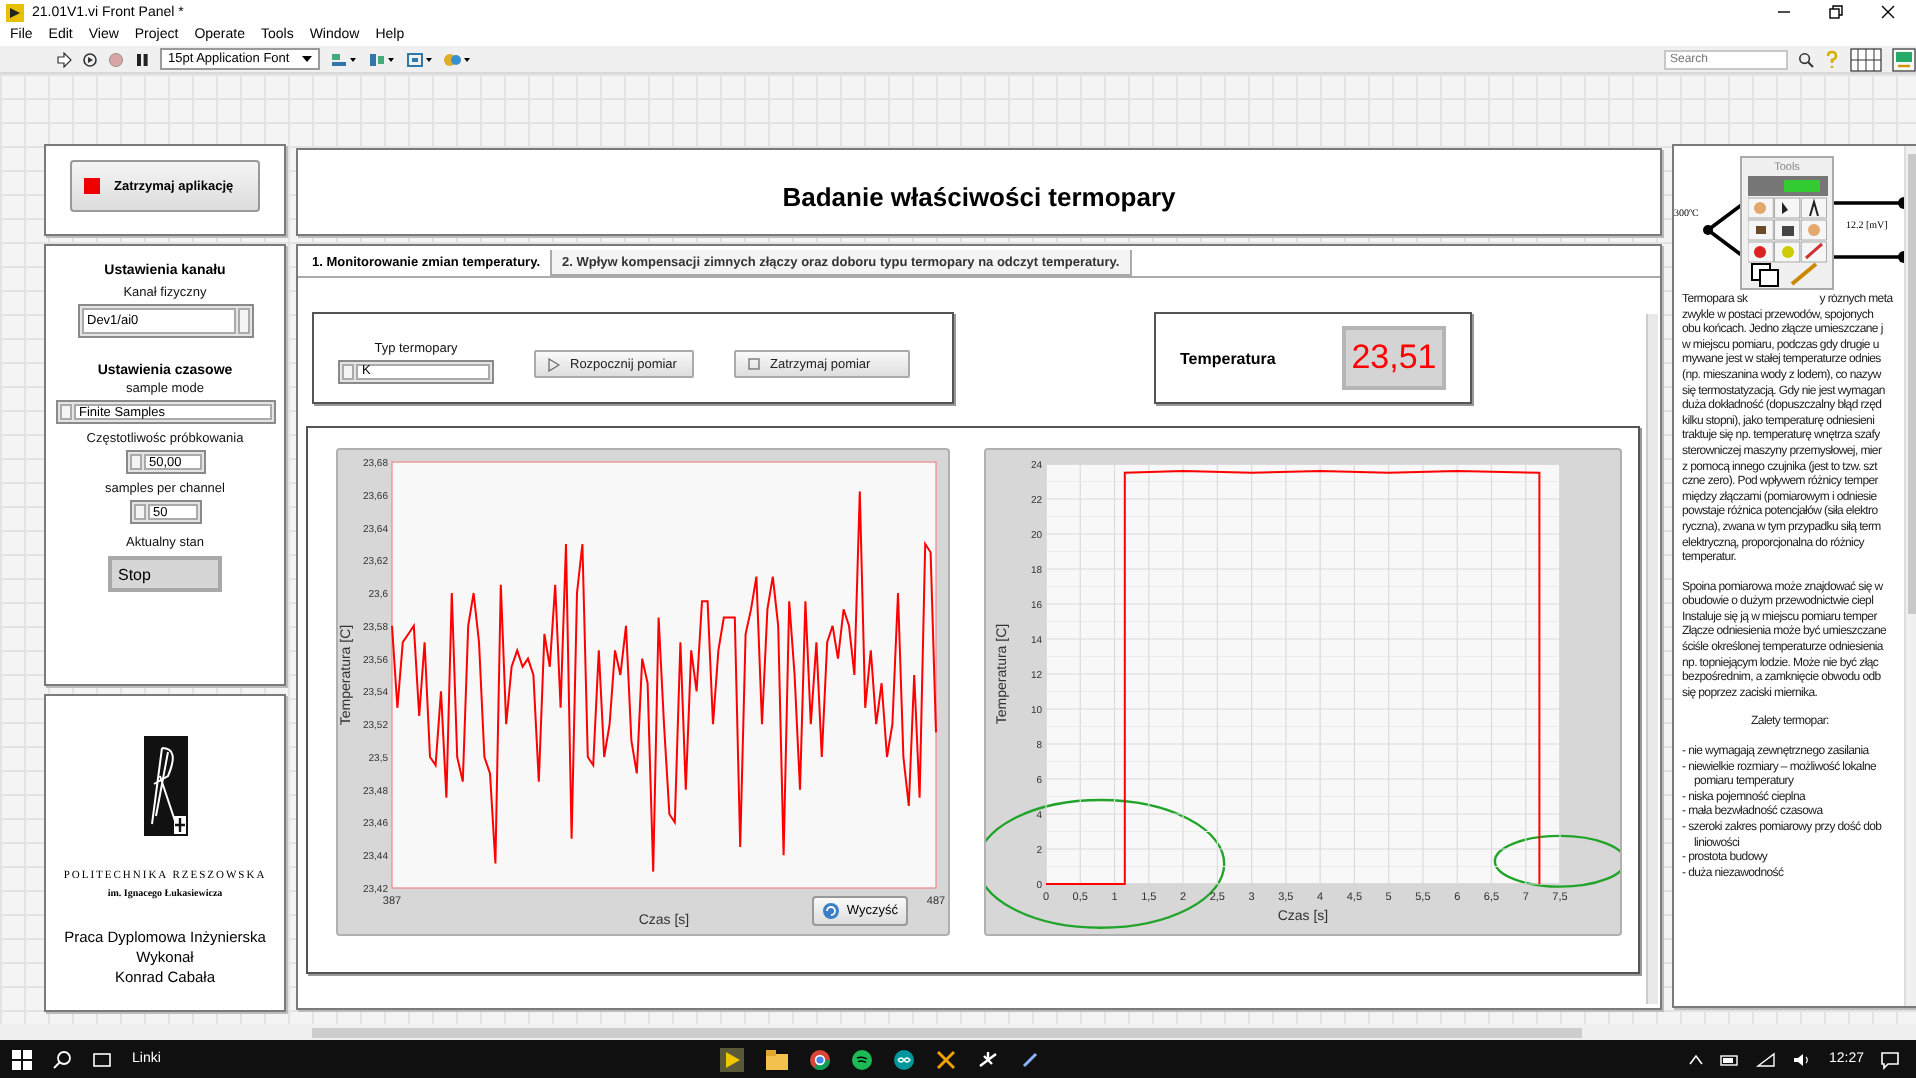 The image size is (1916, 1078). Describe the element at coordinates (22, 1059) in the screenshot. I see `windows-icon` at that location.